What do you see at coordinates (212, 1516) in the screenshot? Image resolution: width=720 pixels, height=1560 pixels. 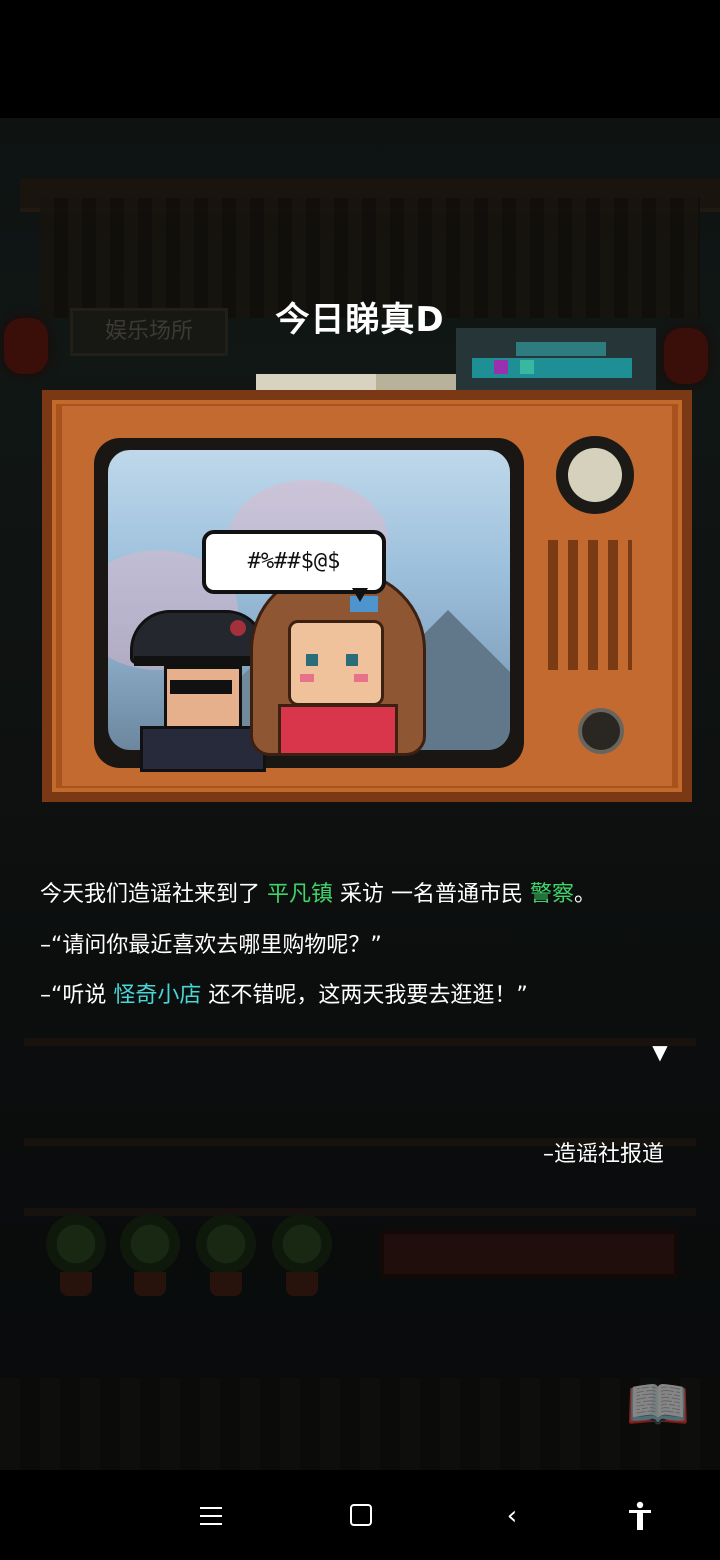 I see `menu-icon` at bounding box center [212, 1516].